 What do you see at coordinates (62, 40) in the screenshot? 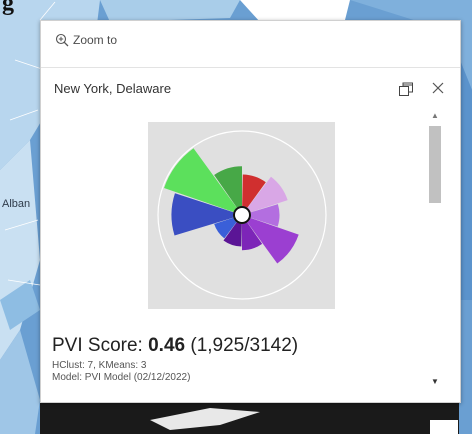
I see `zoom-in-icon` at bounding box center [62, 40].